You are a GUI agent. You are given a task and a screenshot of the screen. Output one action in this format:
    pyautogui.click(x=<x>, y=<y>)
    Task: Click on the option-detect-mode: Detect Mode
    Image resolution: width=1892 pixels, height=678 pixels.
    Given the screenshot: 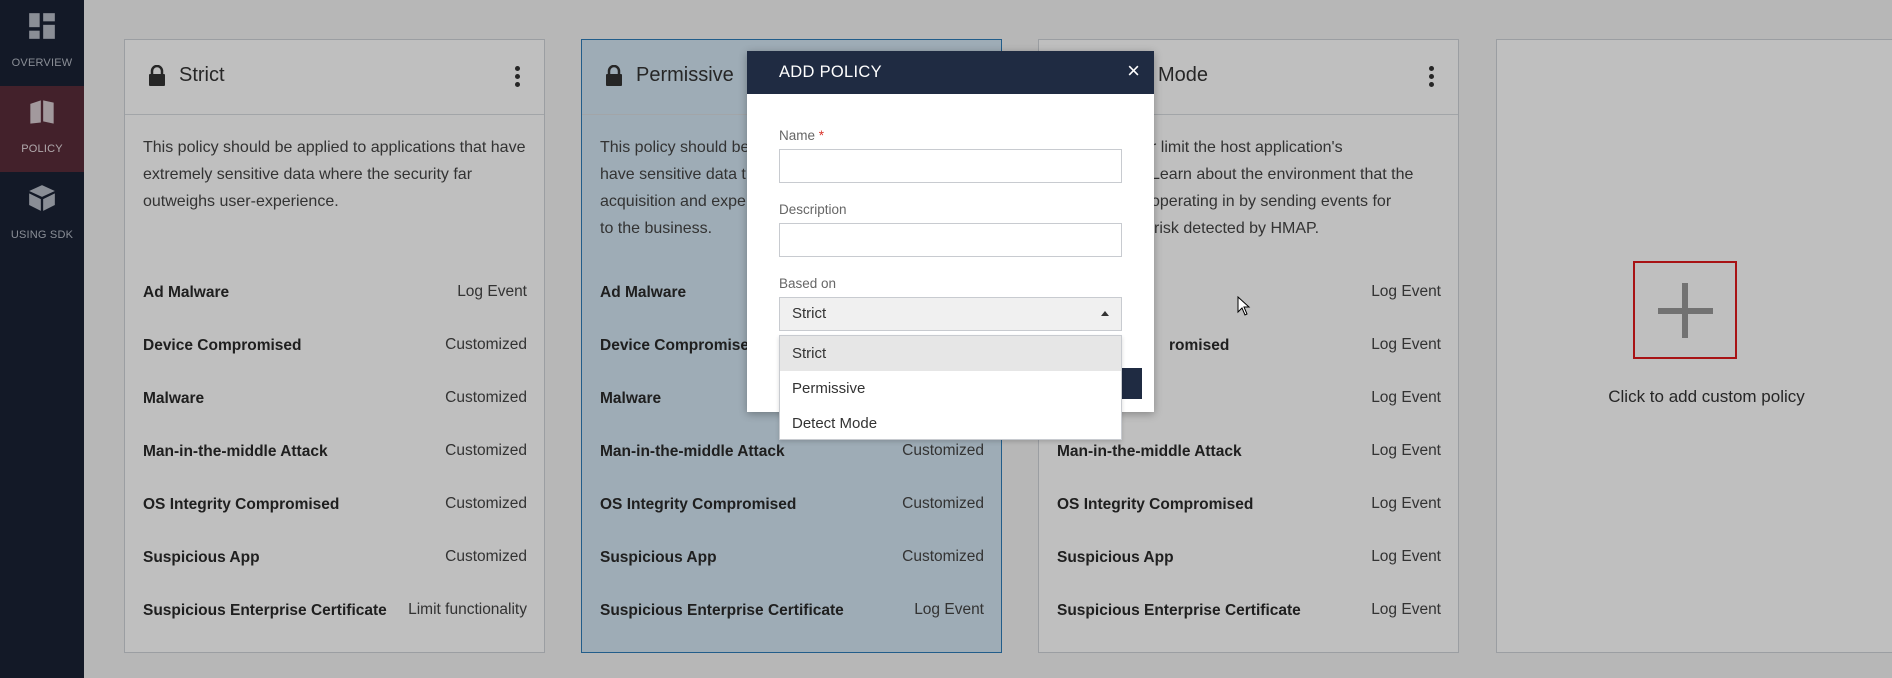 What is the action you would take?
    pyautogui.click(x=950, y=423)
    